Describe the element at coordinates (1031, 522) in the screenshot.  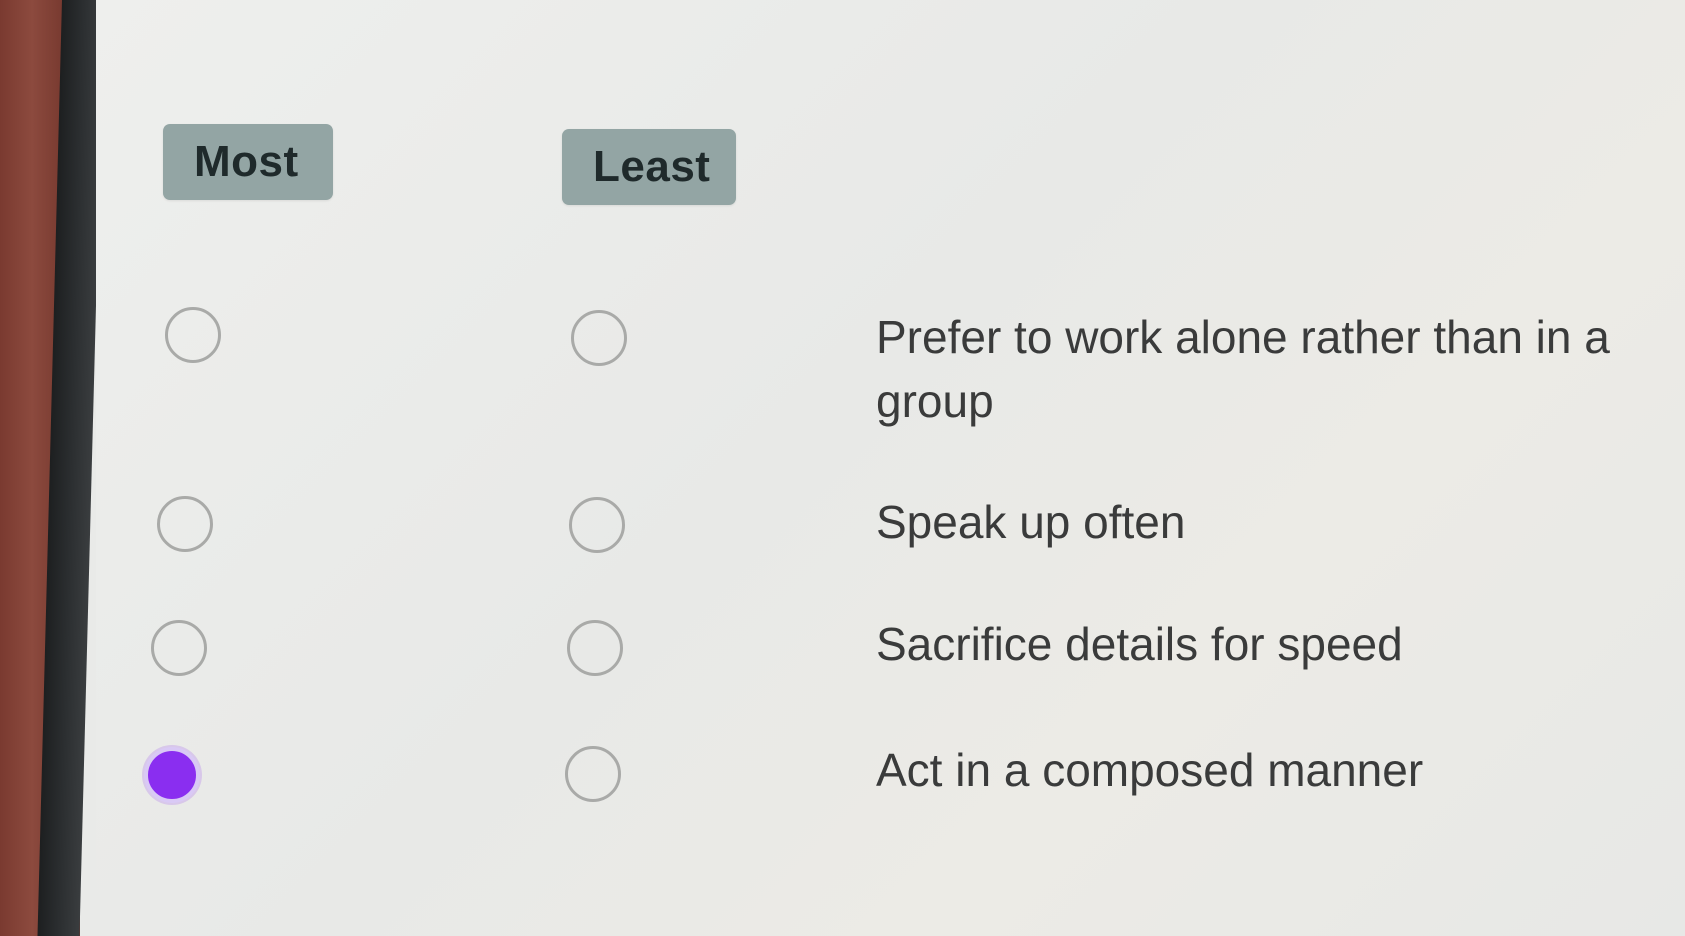
I see `statement-label: Speak up often` at that location.